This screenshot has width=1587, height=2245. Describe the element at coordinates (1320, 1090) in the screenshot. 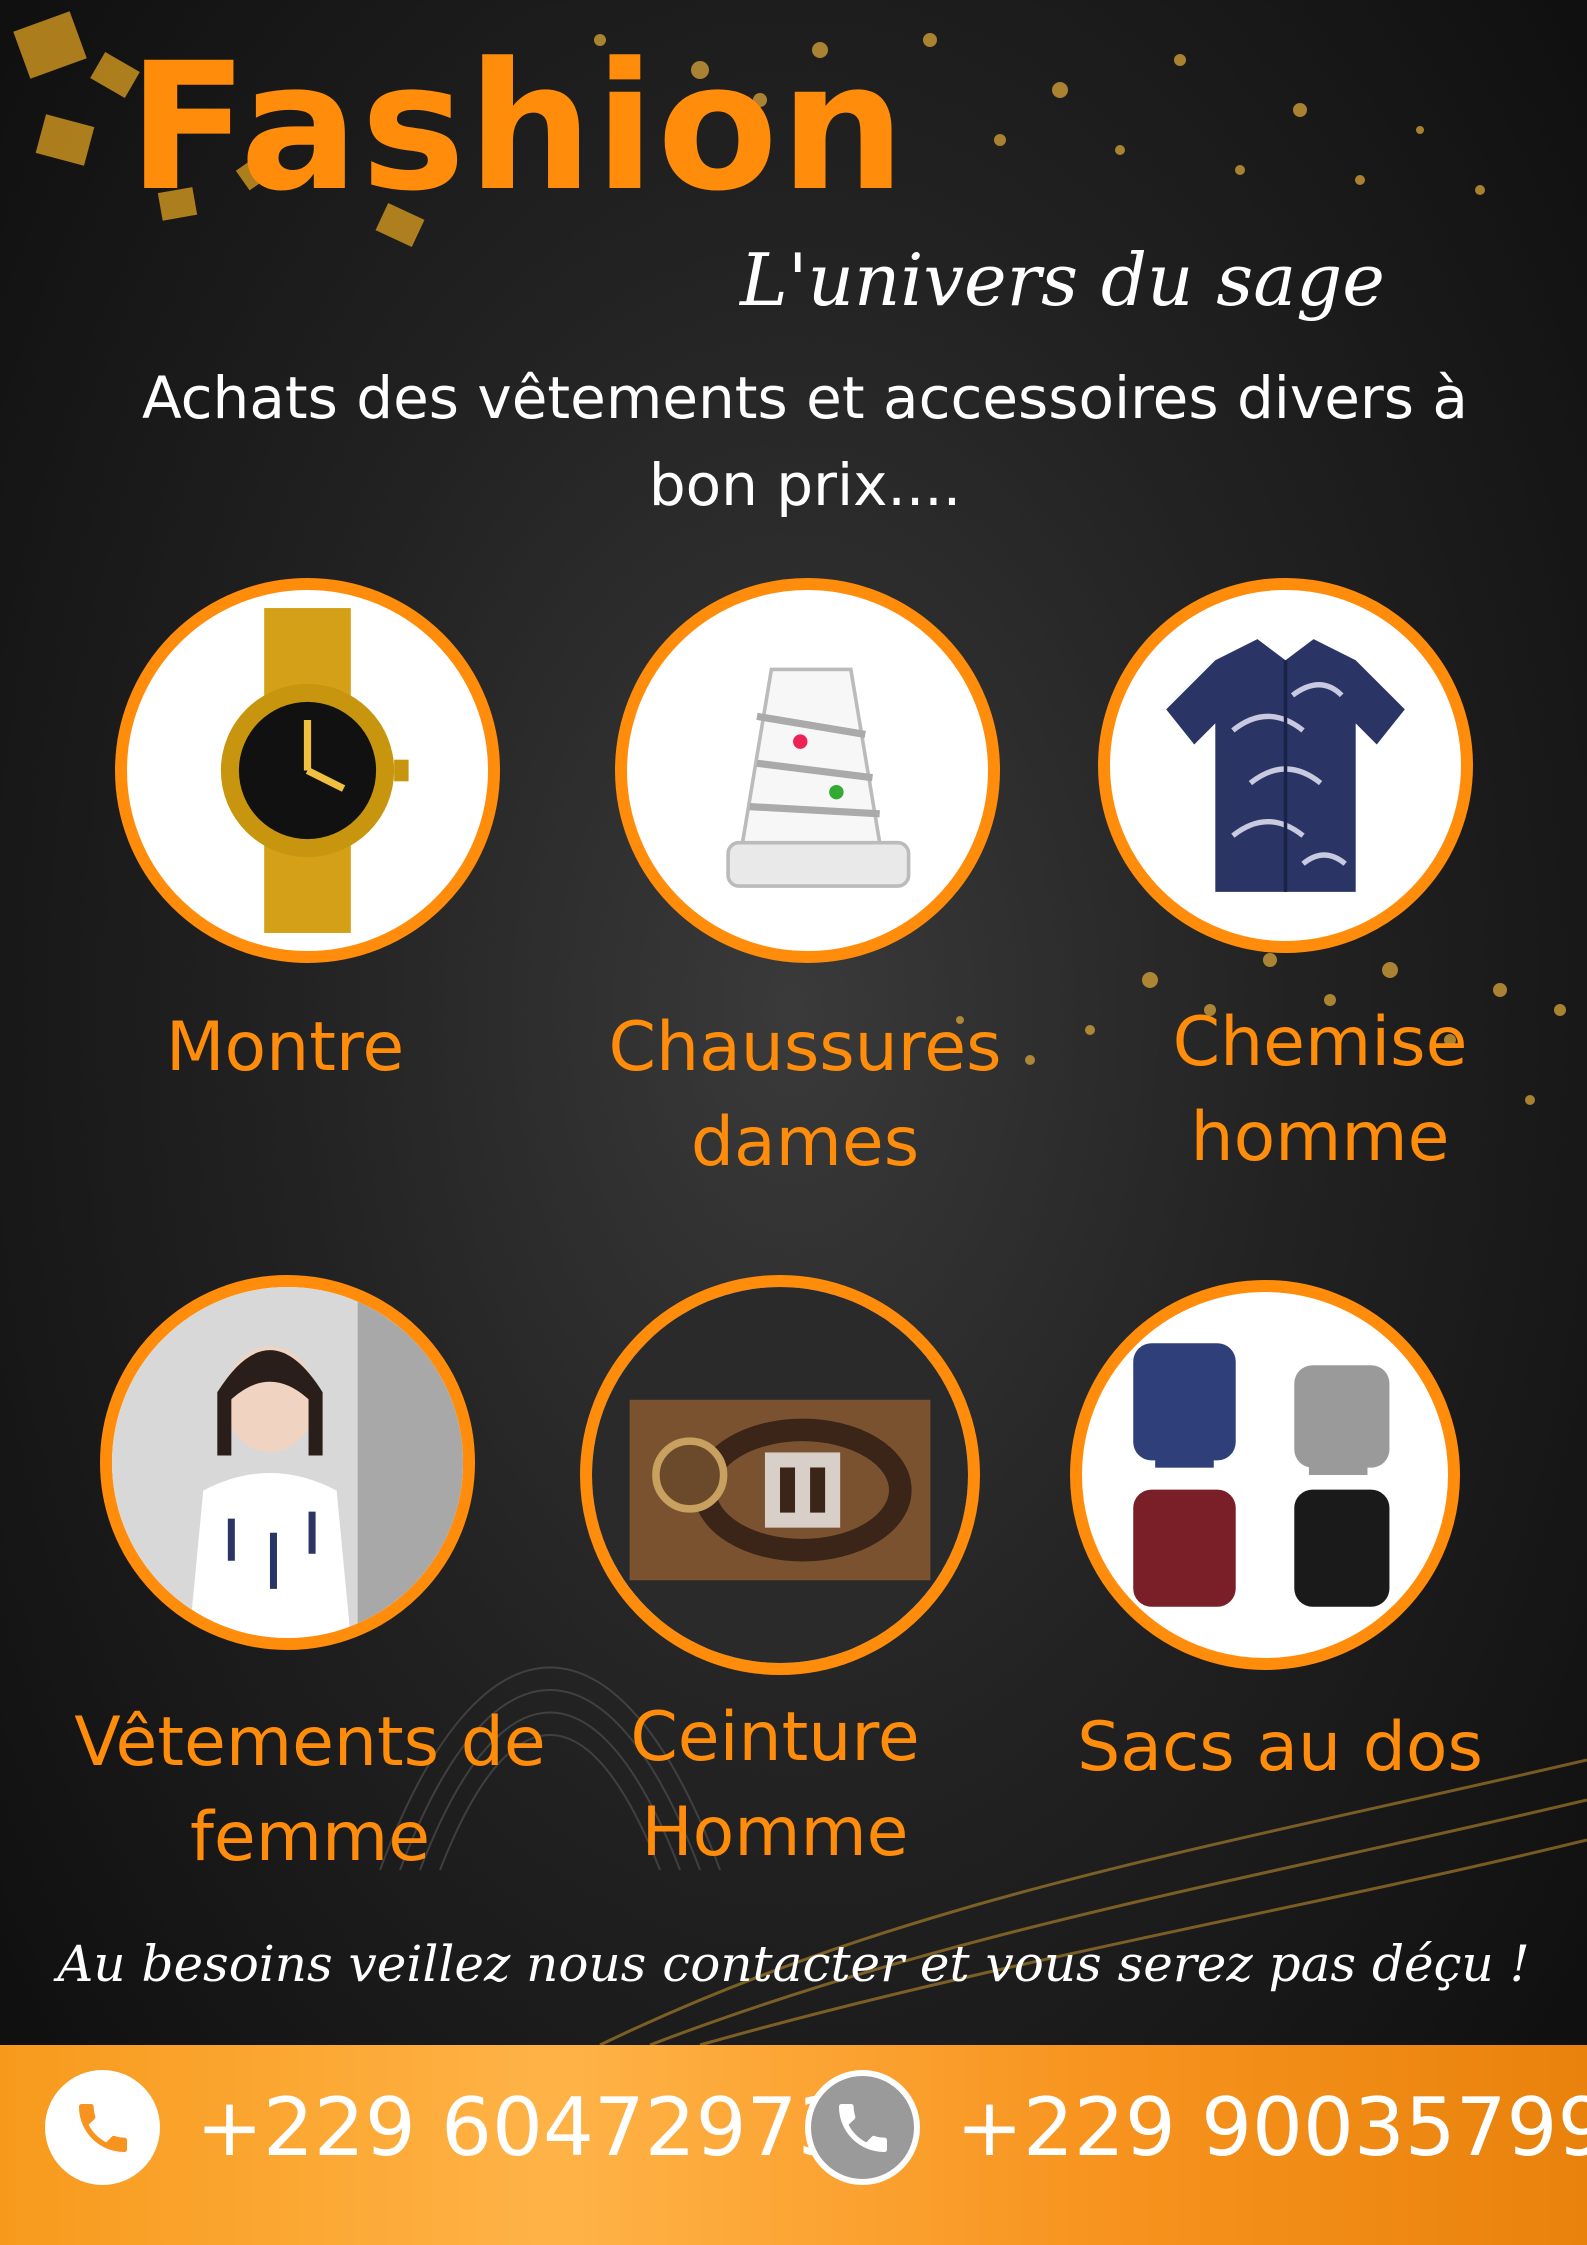

I see `product-label: Chemise homme` at that location.